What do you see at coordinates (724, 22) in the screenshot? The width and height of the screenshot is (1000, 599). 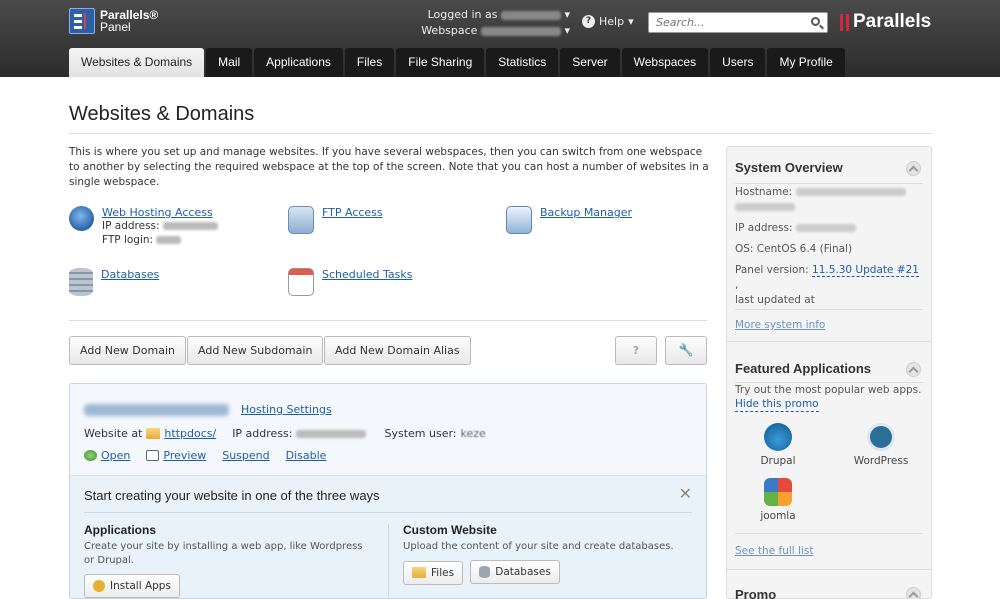 I see `search-input` at bounding box center [724, 22].